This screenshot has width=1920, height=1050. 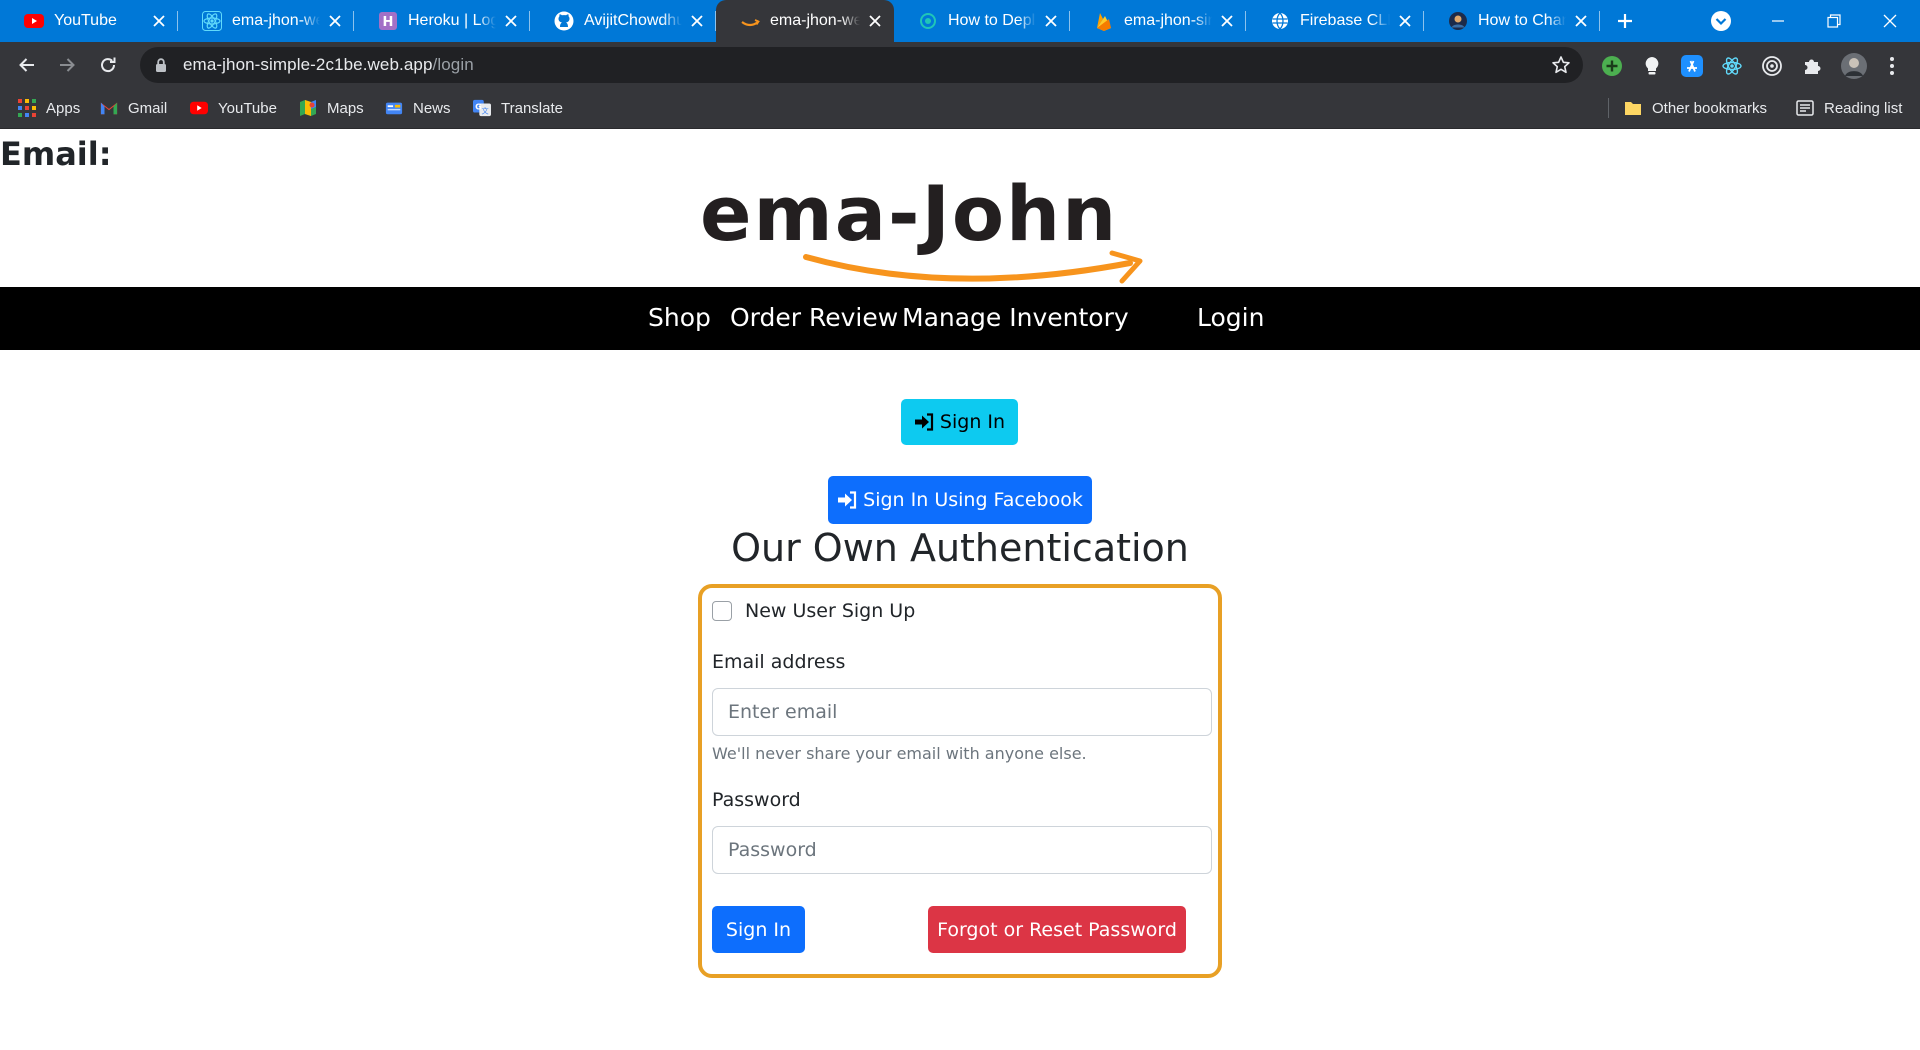 What do you see at coordinates (1805, 108) in the screenshot?
I see `reading-list-icon` at bounding box center [1805, 108].